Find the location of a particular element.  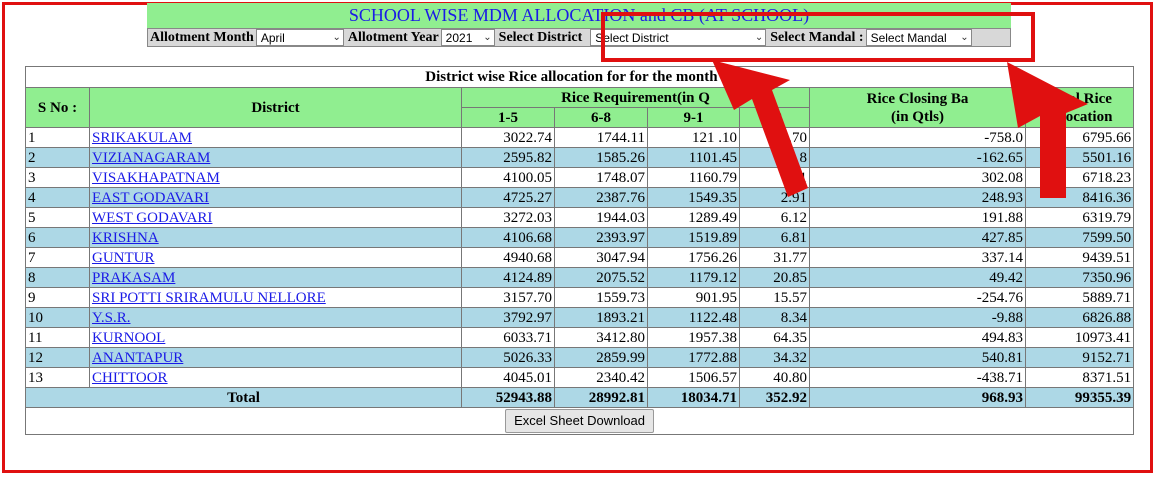

row-class-9-10: 1519.89 is located at coordinates (693, 237).